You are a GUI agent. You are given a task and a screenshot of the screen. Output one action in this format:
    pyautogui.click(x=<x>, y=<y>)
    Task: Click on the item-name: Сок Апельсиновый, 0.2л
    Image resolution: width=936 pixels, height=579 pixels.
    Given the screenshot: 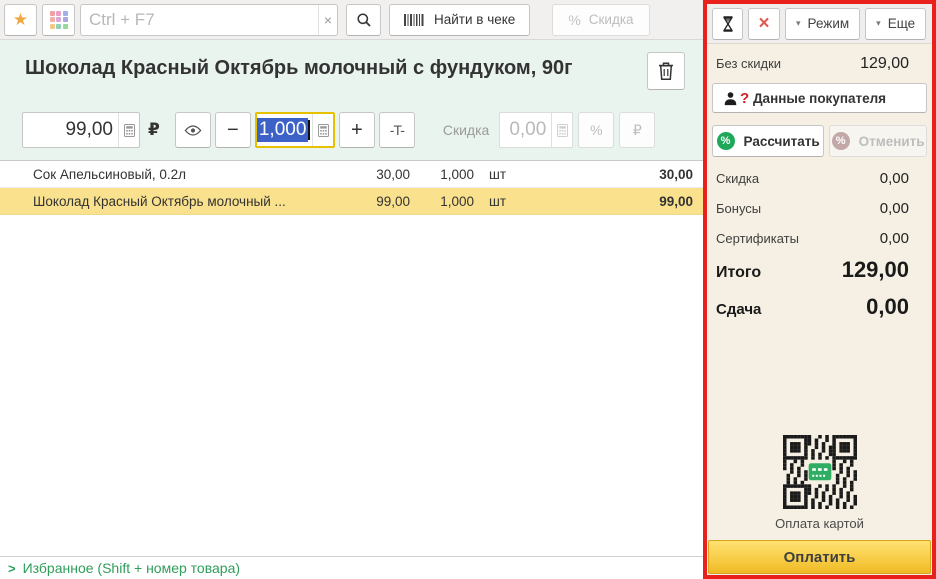 What is the action you would take?
    pyautogui.click(x=110, y=174)
    